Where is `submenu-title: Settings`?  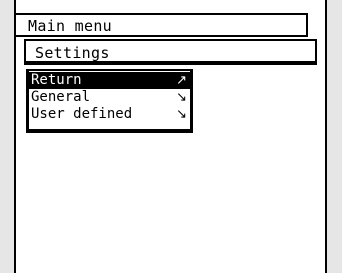
submenu-title: Settings is located at coordinates (72, 53).